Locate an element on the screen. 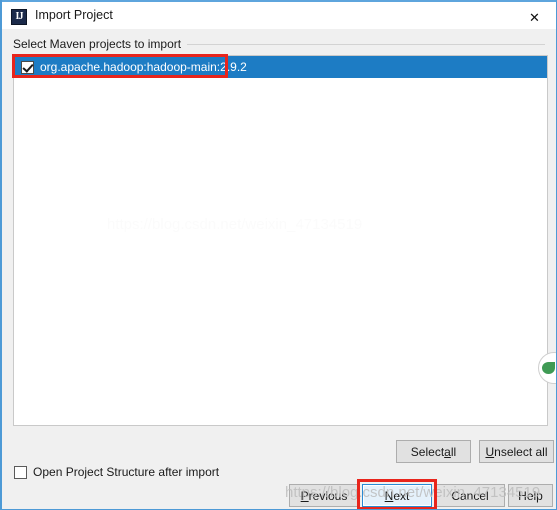 The image size is (557, 510). select-all-mnemonic: a is located at coordinates (447, 451).